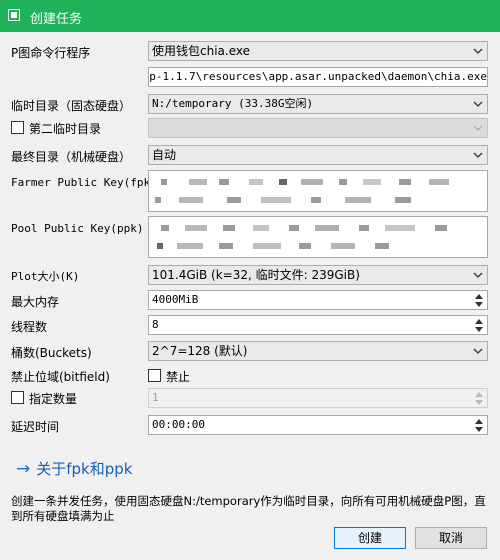 Image resolution: width=500 pixels, height=560 pixels. Describe the element at coordinates (318, 155) in the screenshot. I see `final-dir-select: 自动` at that location.